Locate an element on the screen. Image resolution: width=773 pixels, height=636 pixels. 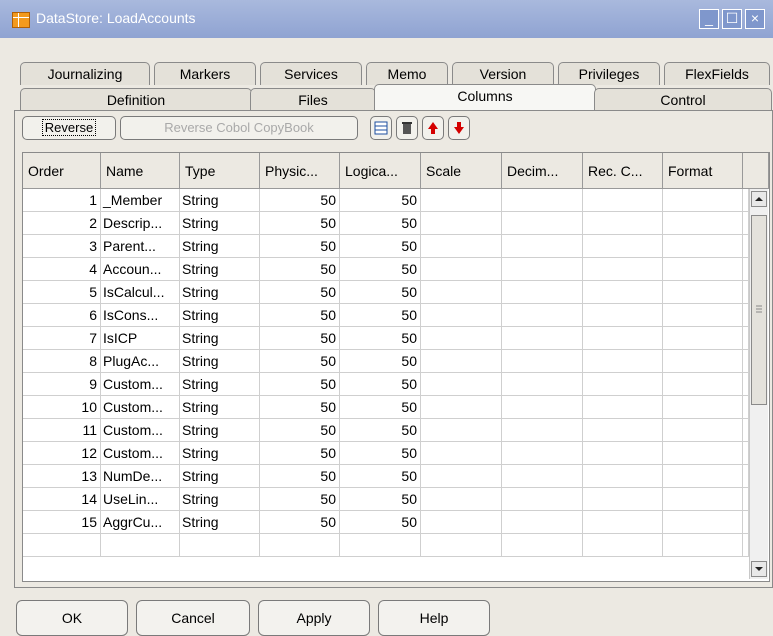
move-down-button is located at coordinates (459, 128).